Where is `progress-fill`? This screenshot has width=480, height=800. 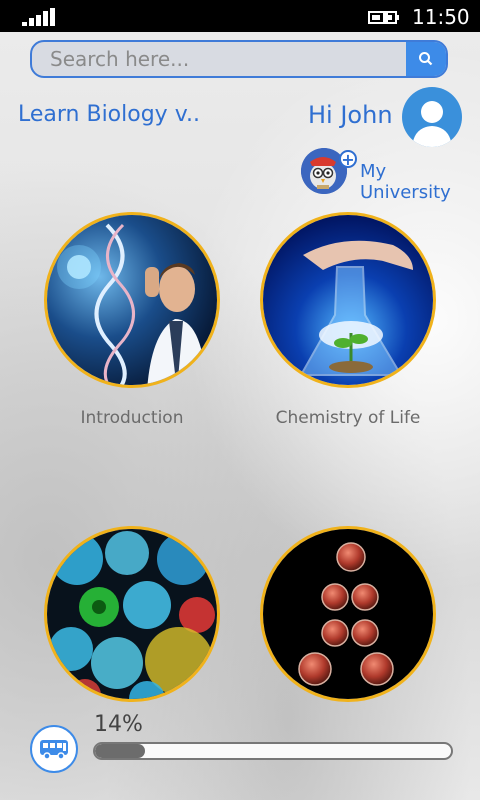
progress-fill is located at coordinates (120, 751).